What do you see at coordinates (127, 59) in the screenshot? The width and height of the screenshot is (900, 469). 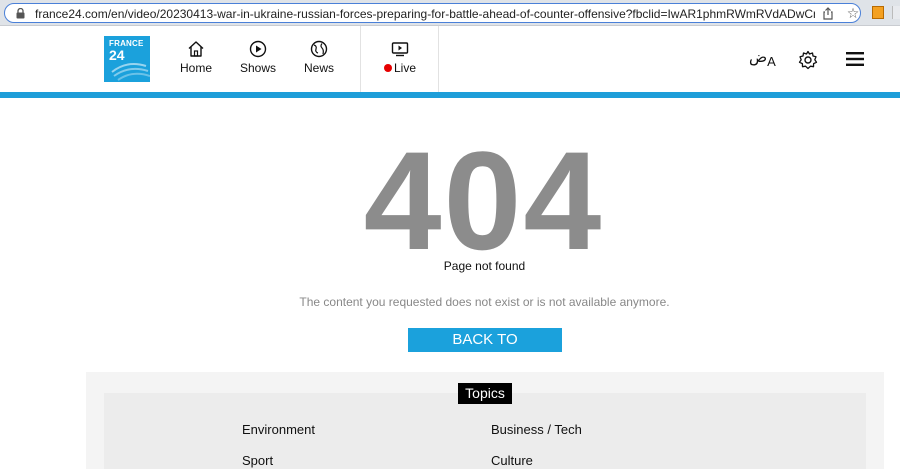 I see `france24-logo: FRANCE 24` at bounding box center [127, 59].